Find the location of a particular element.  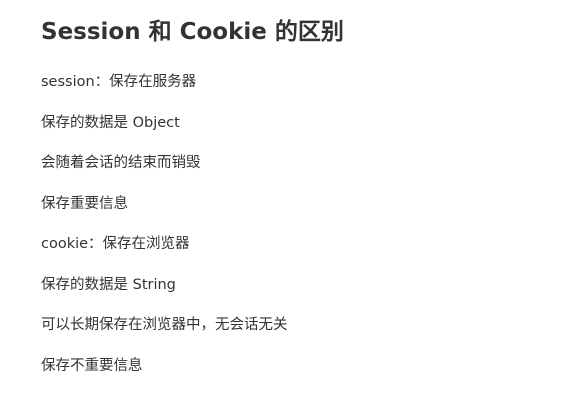

content-line-session-data-type: 保存的数据是 Object is located at coordinates (110, 122).